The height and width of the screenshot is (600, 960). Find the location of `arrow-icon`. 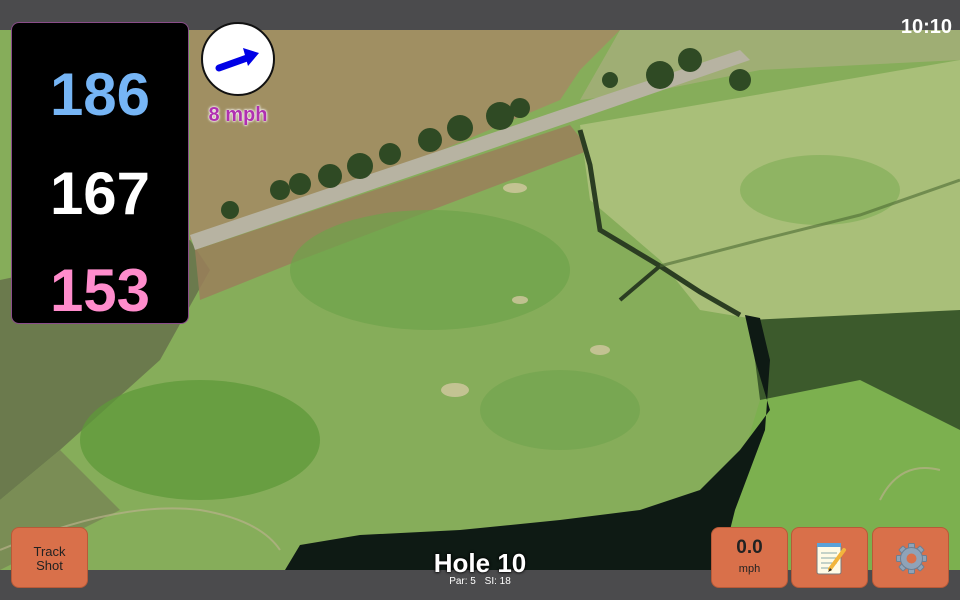

arrow-icon is located at coordinates (237, 60).